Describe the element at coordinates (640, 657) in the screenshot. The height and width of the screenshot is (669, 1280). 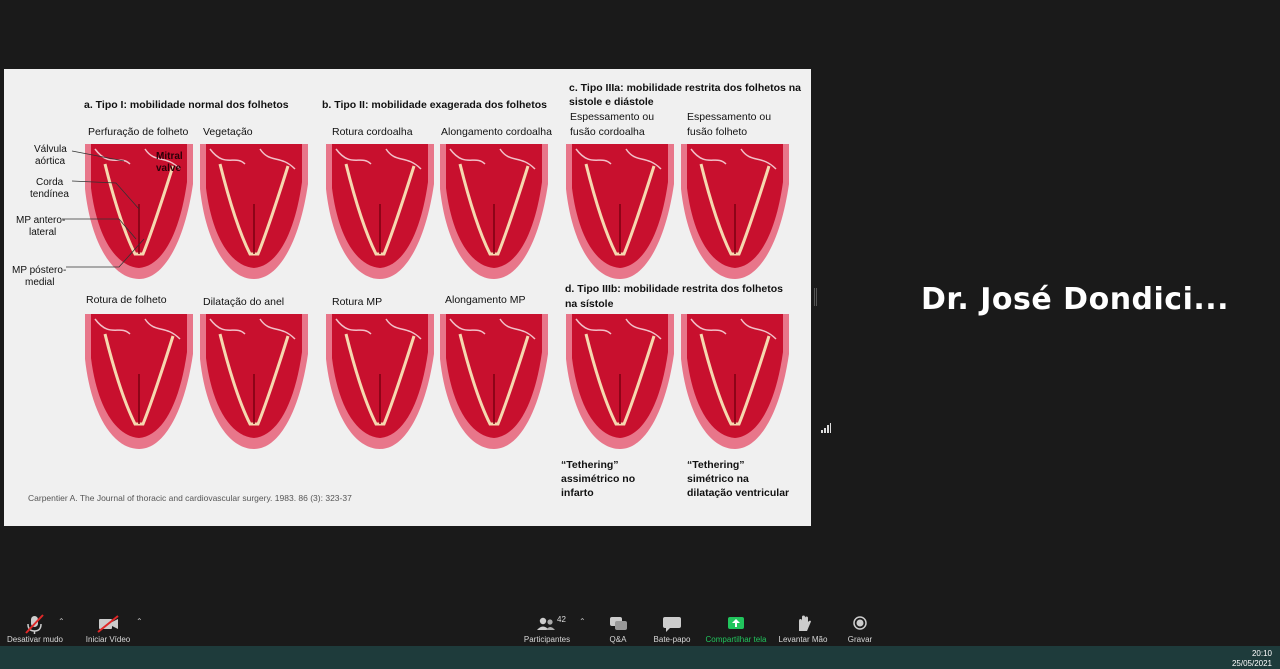
I see `os-taskbar: 20:10 25/05/2021` at that location.